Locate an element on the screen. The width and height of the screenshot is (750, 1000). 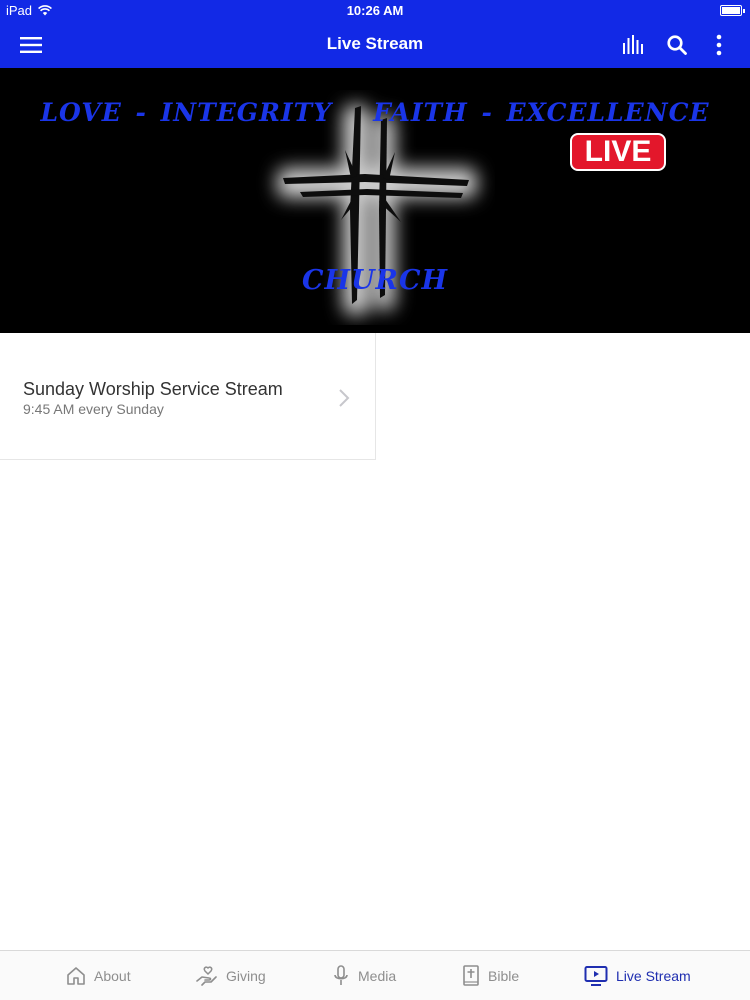
audio-button is located at coordinates (633, 45).